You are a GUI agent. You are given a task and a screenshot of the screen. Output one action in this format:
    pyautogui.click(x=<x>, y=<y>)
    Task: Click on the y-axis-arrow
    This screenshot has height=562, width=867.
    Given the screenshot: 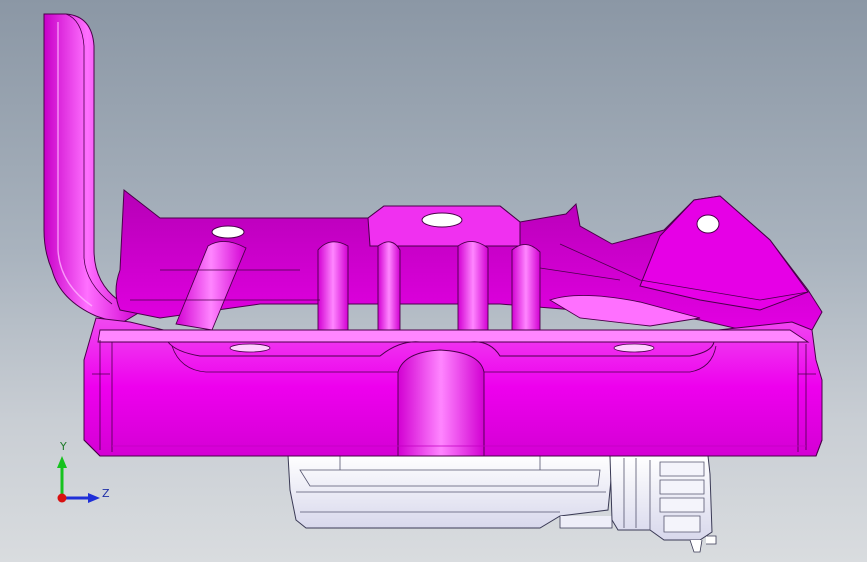 What is the action you would take?
    pyautogui.click(x=62, y=476)
    